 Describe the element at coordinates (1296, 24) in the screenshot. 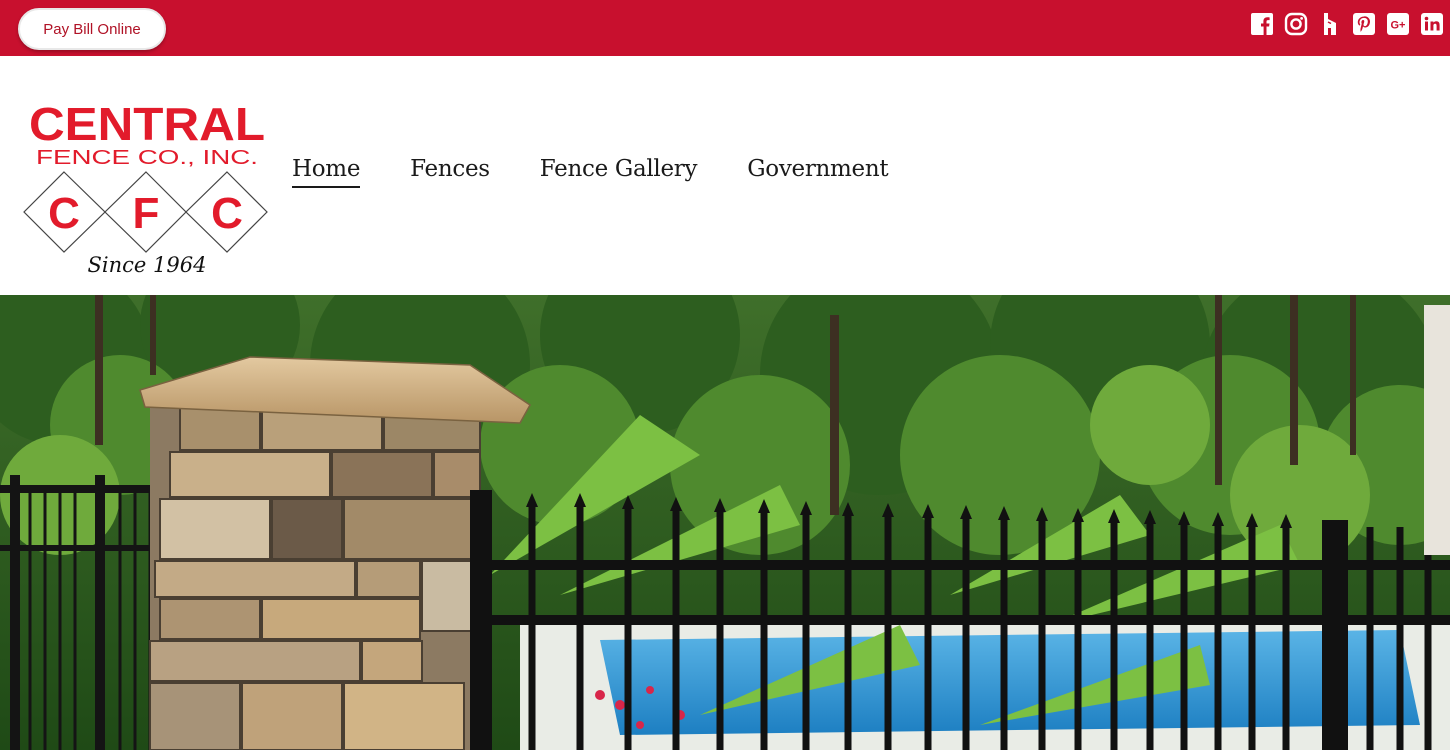

I see `instagram-icon` at that location.